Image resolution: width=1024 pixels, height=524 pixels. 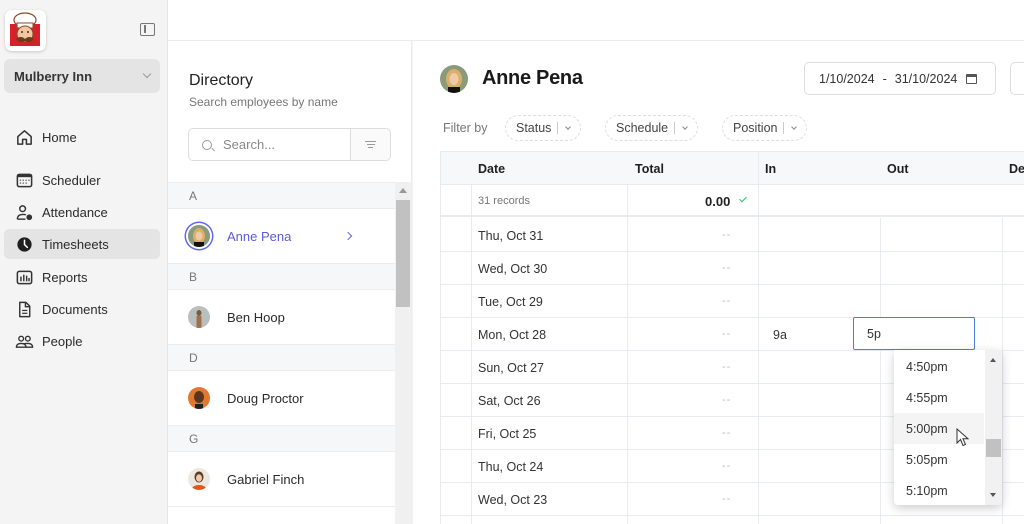 I want to click on table-row: Tue, Oct 29 --, so click(x=732, y=301).